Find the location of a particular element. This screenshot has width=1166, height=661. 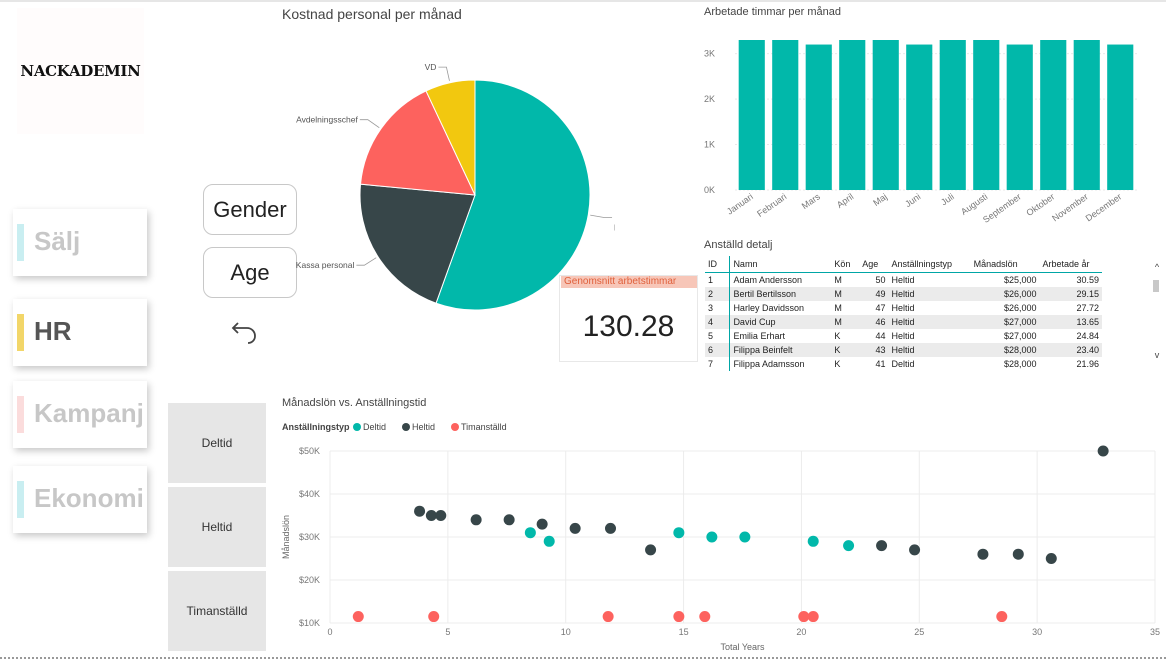

nav-accent is located at coordinates (20, 242).